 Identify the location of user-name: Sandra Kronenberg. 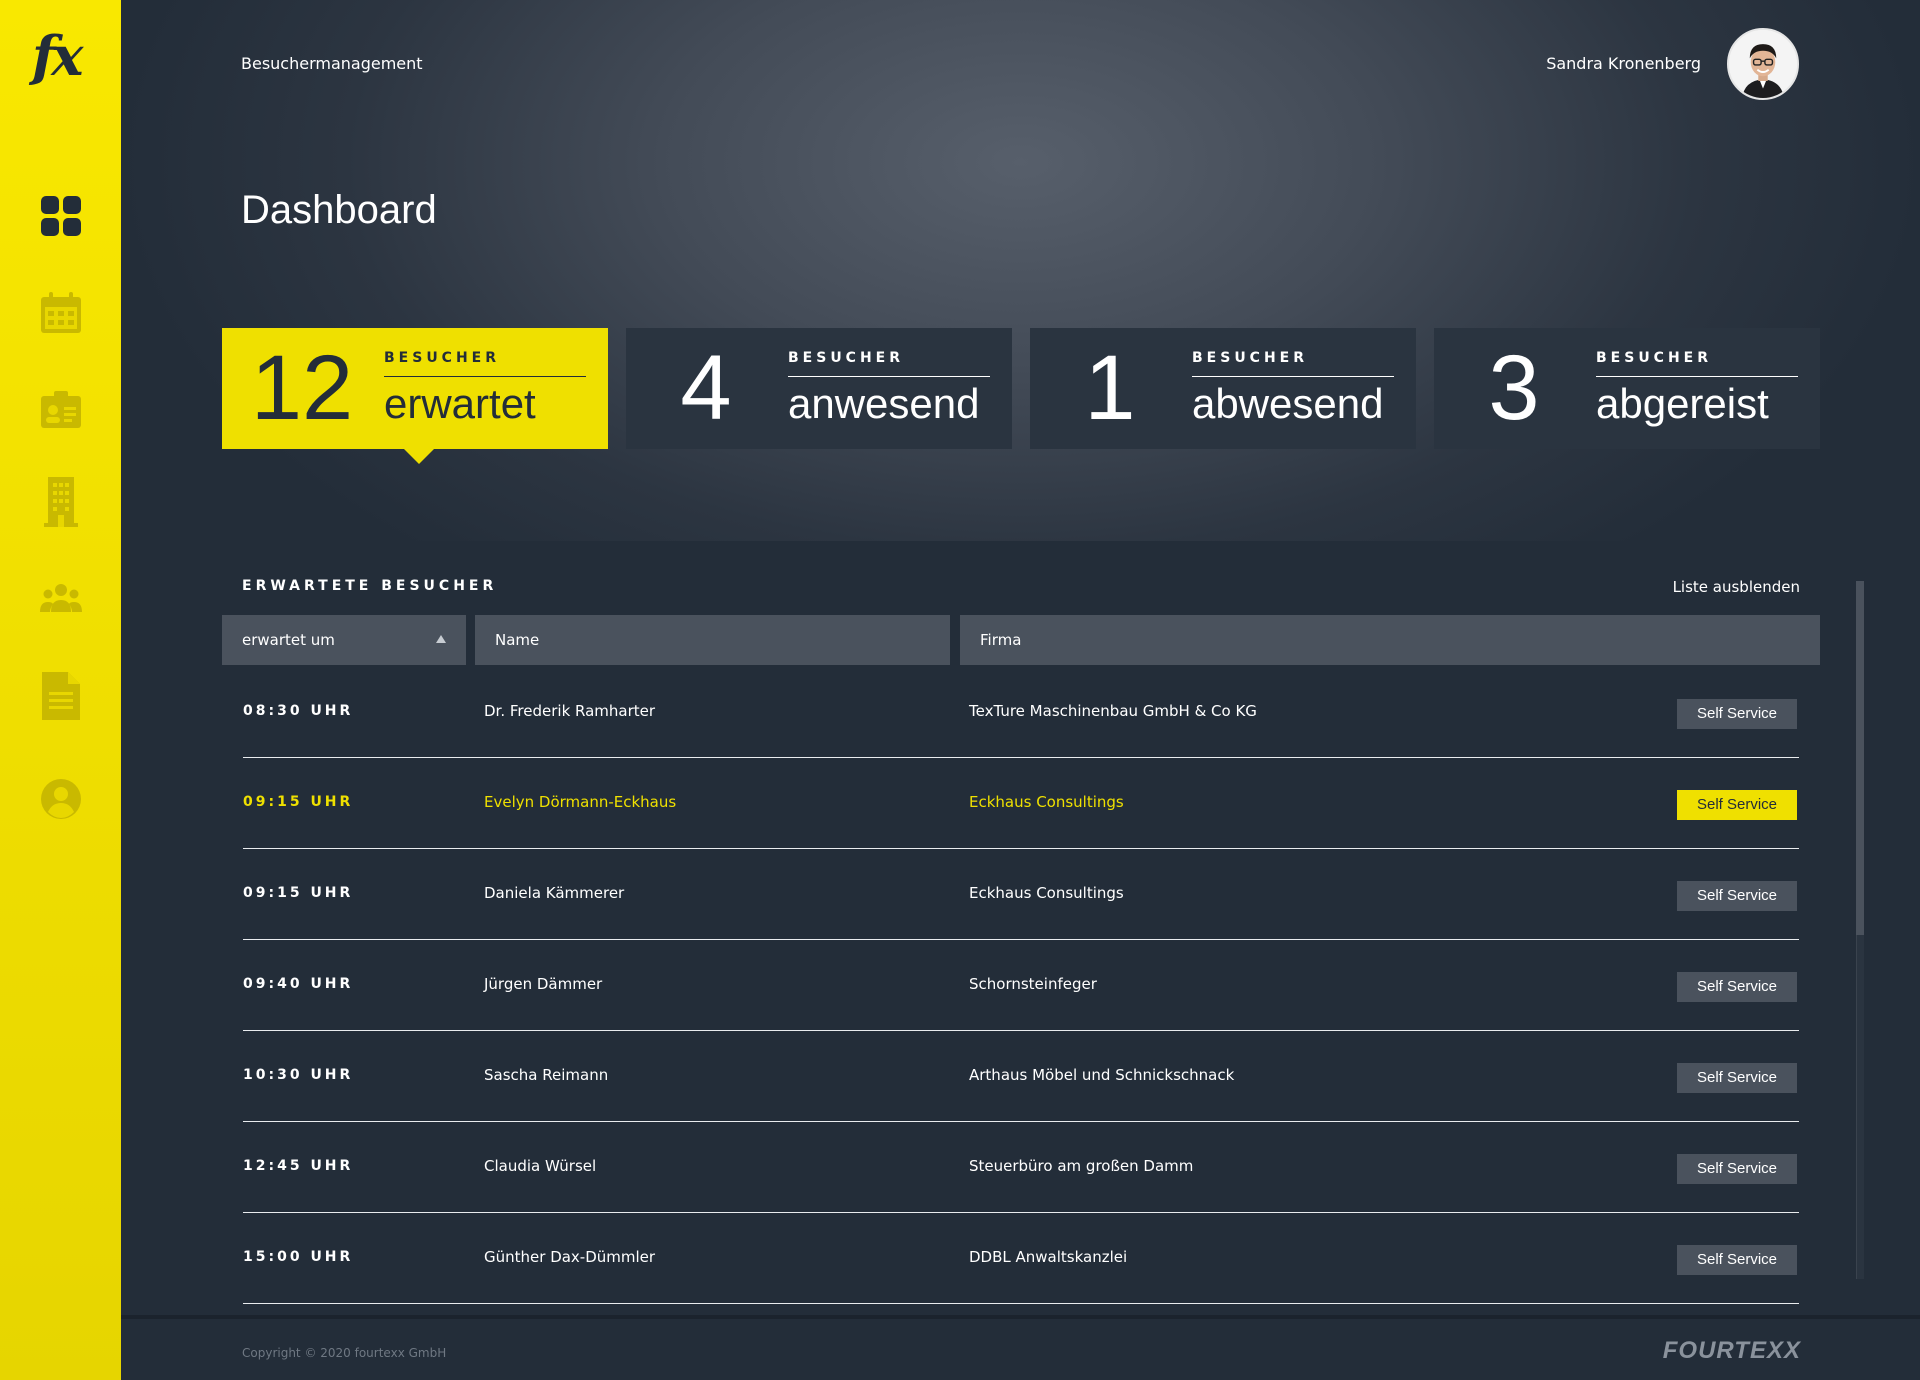
(1551, 63).